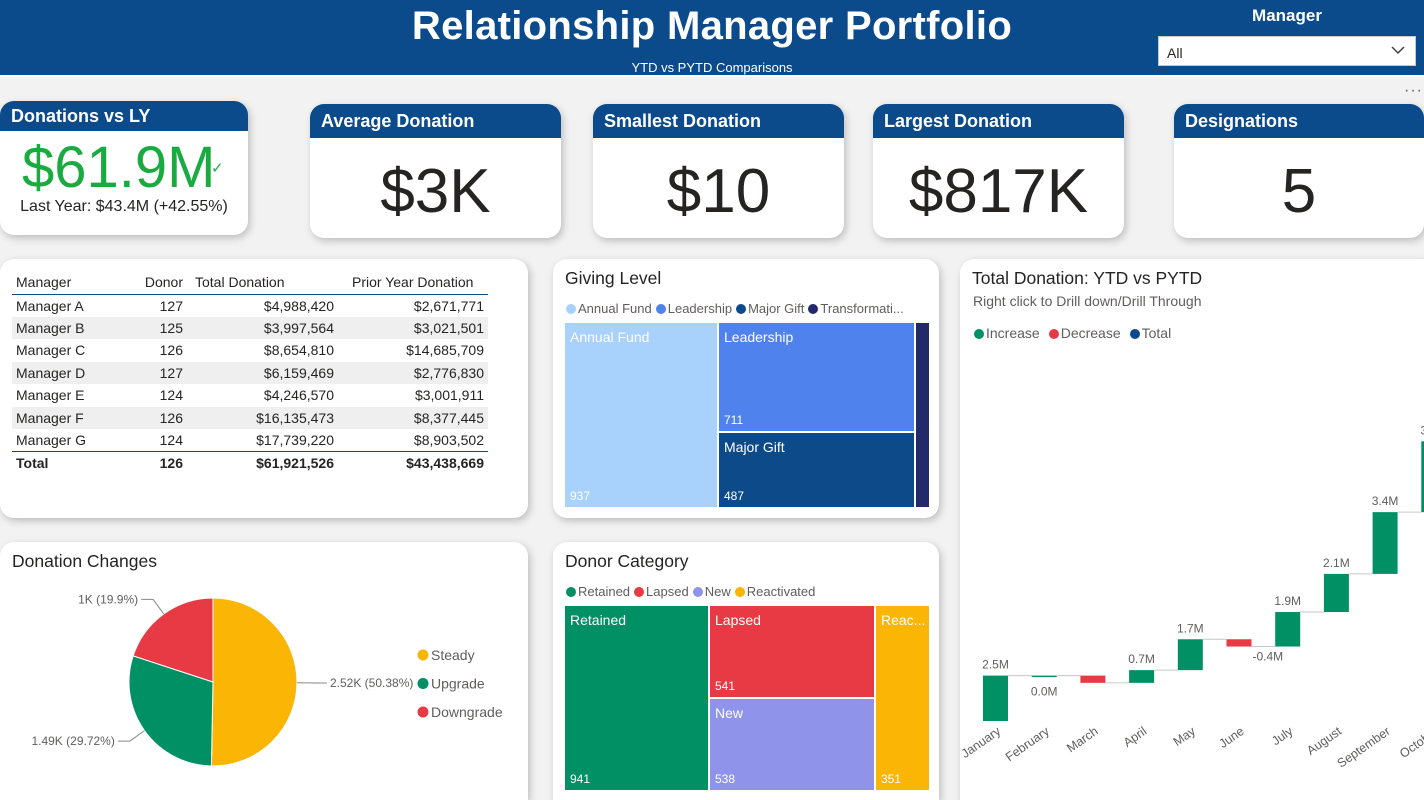  What do you see at coordinates (250, 305) in the screenshot?
I see `table-row: Manager A 127 $4,988,420 $2,671,771` at bounding box center [250, 305].